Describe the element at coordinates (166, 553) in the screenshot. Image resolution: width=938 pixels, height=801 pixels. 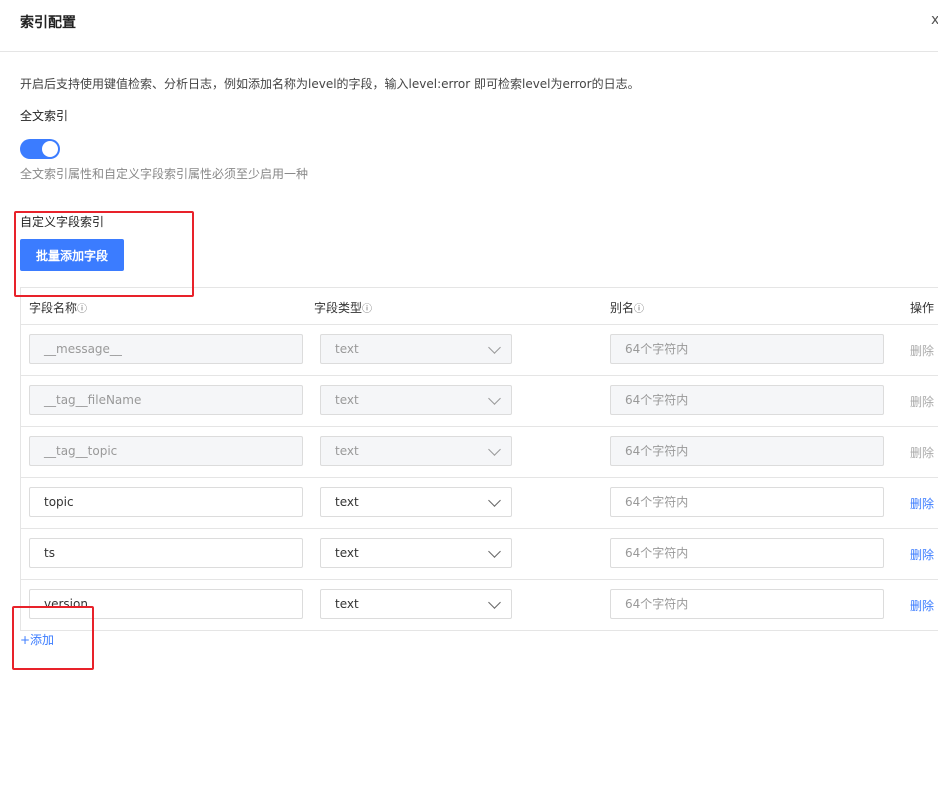
I see `field-name-input: ts` at that location.